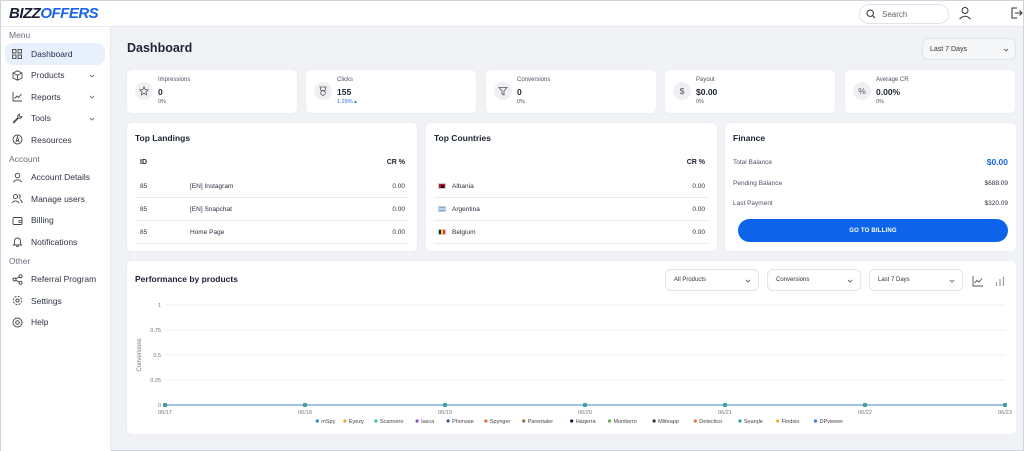 This screenshot has width=1024, height=451. What do you see at coordinates (916, 280) in the screenshot?
I see `range-filter-select: Last 7 Days` at bounding box center [916, 280].